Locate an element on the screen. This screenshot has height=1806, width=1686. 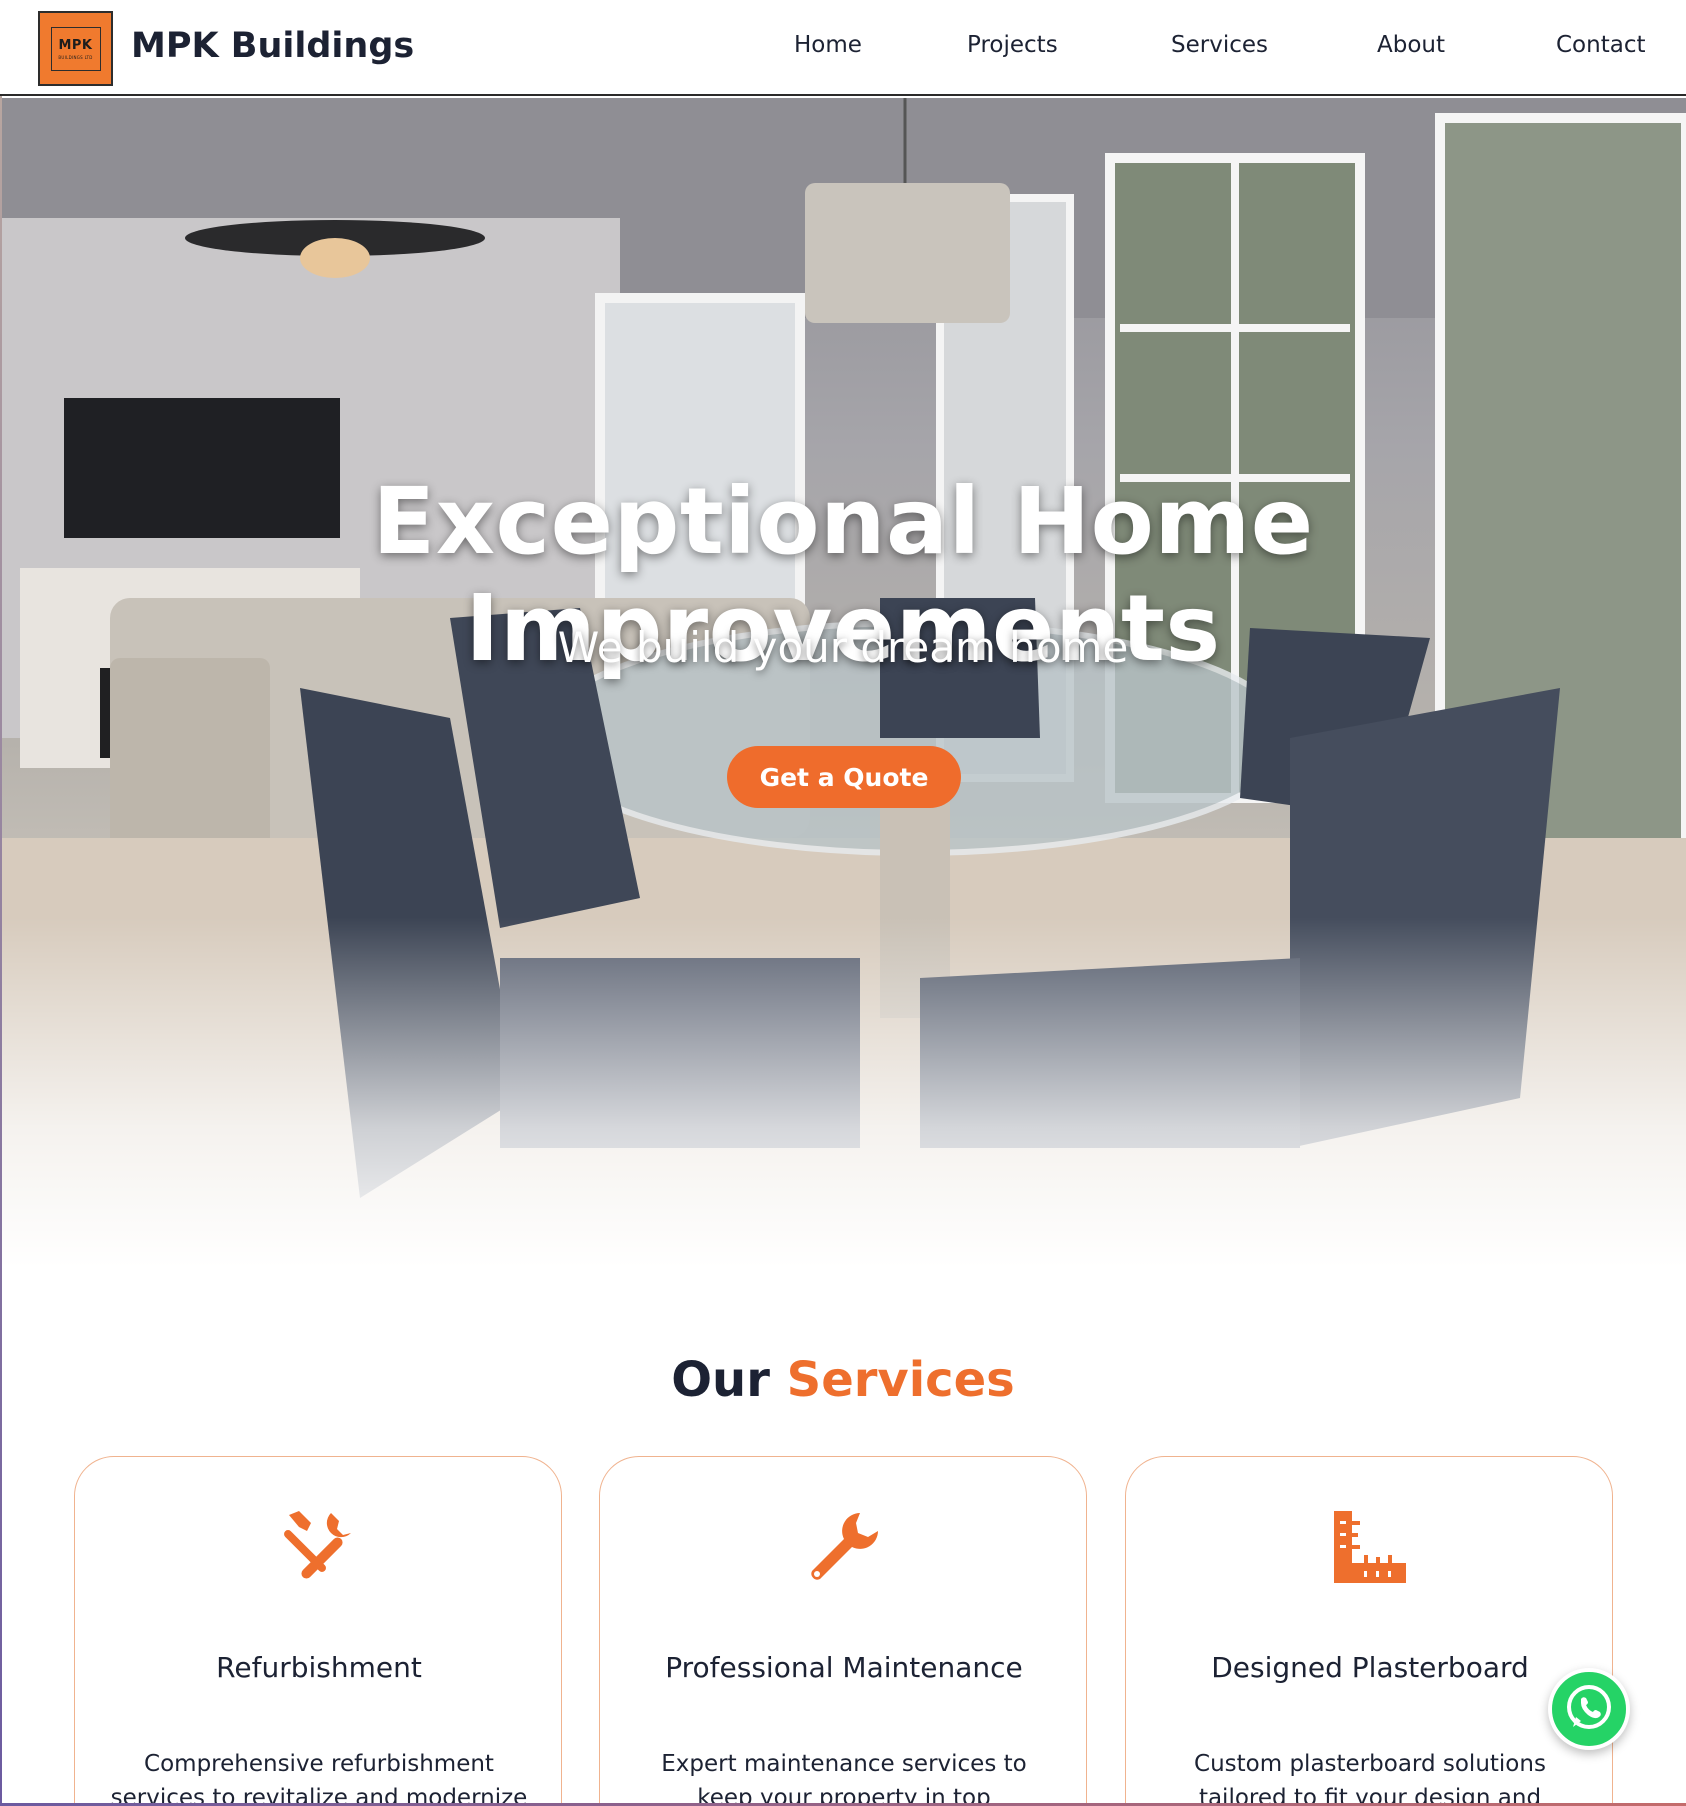
get-quote-button: Get a Quote is located at coordinates (844, 777).